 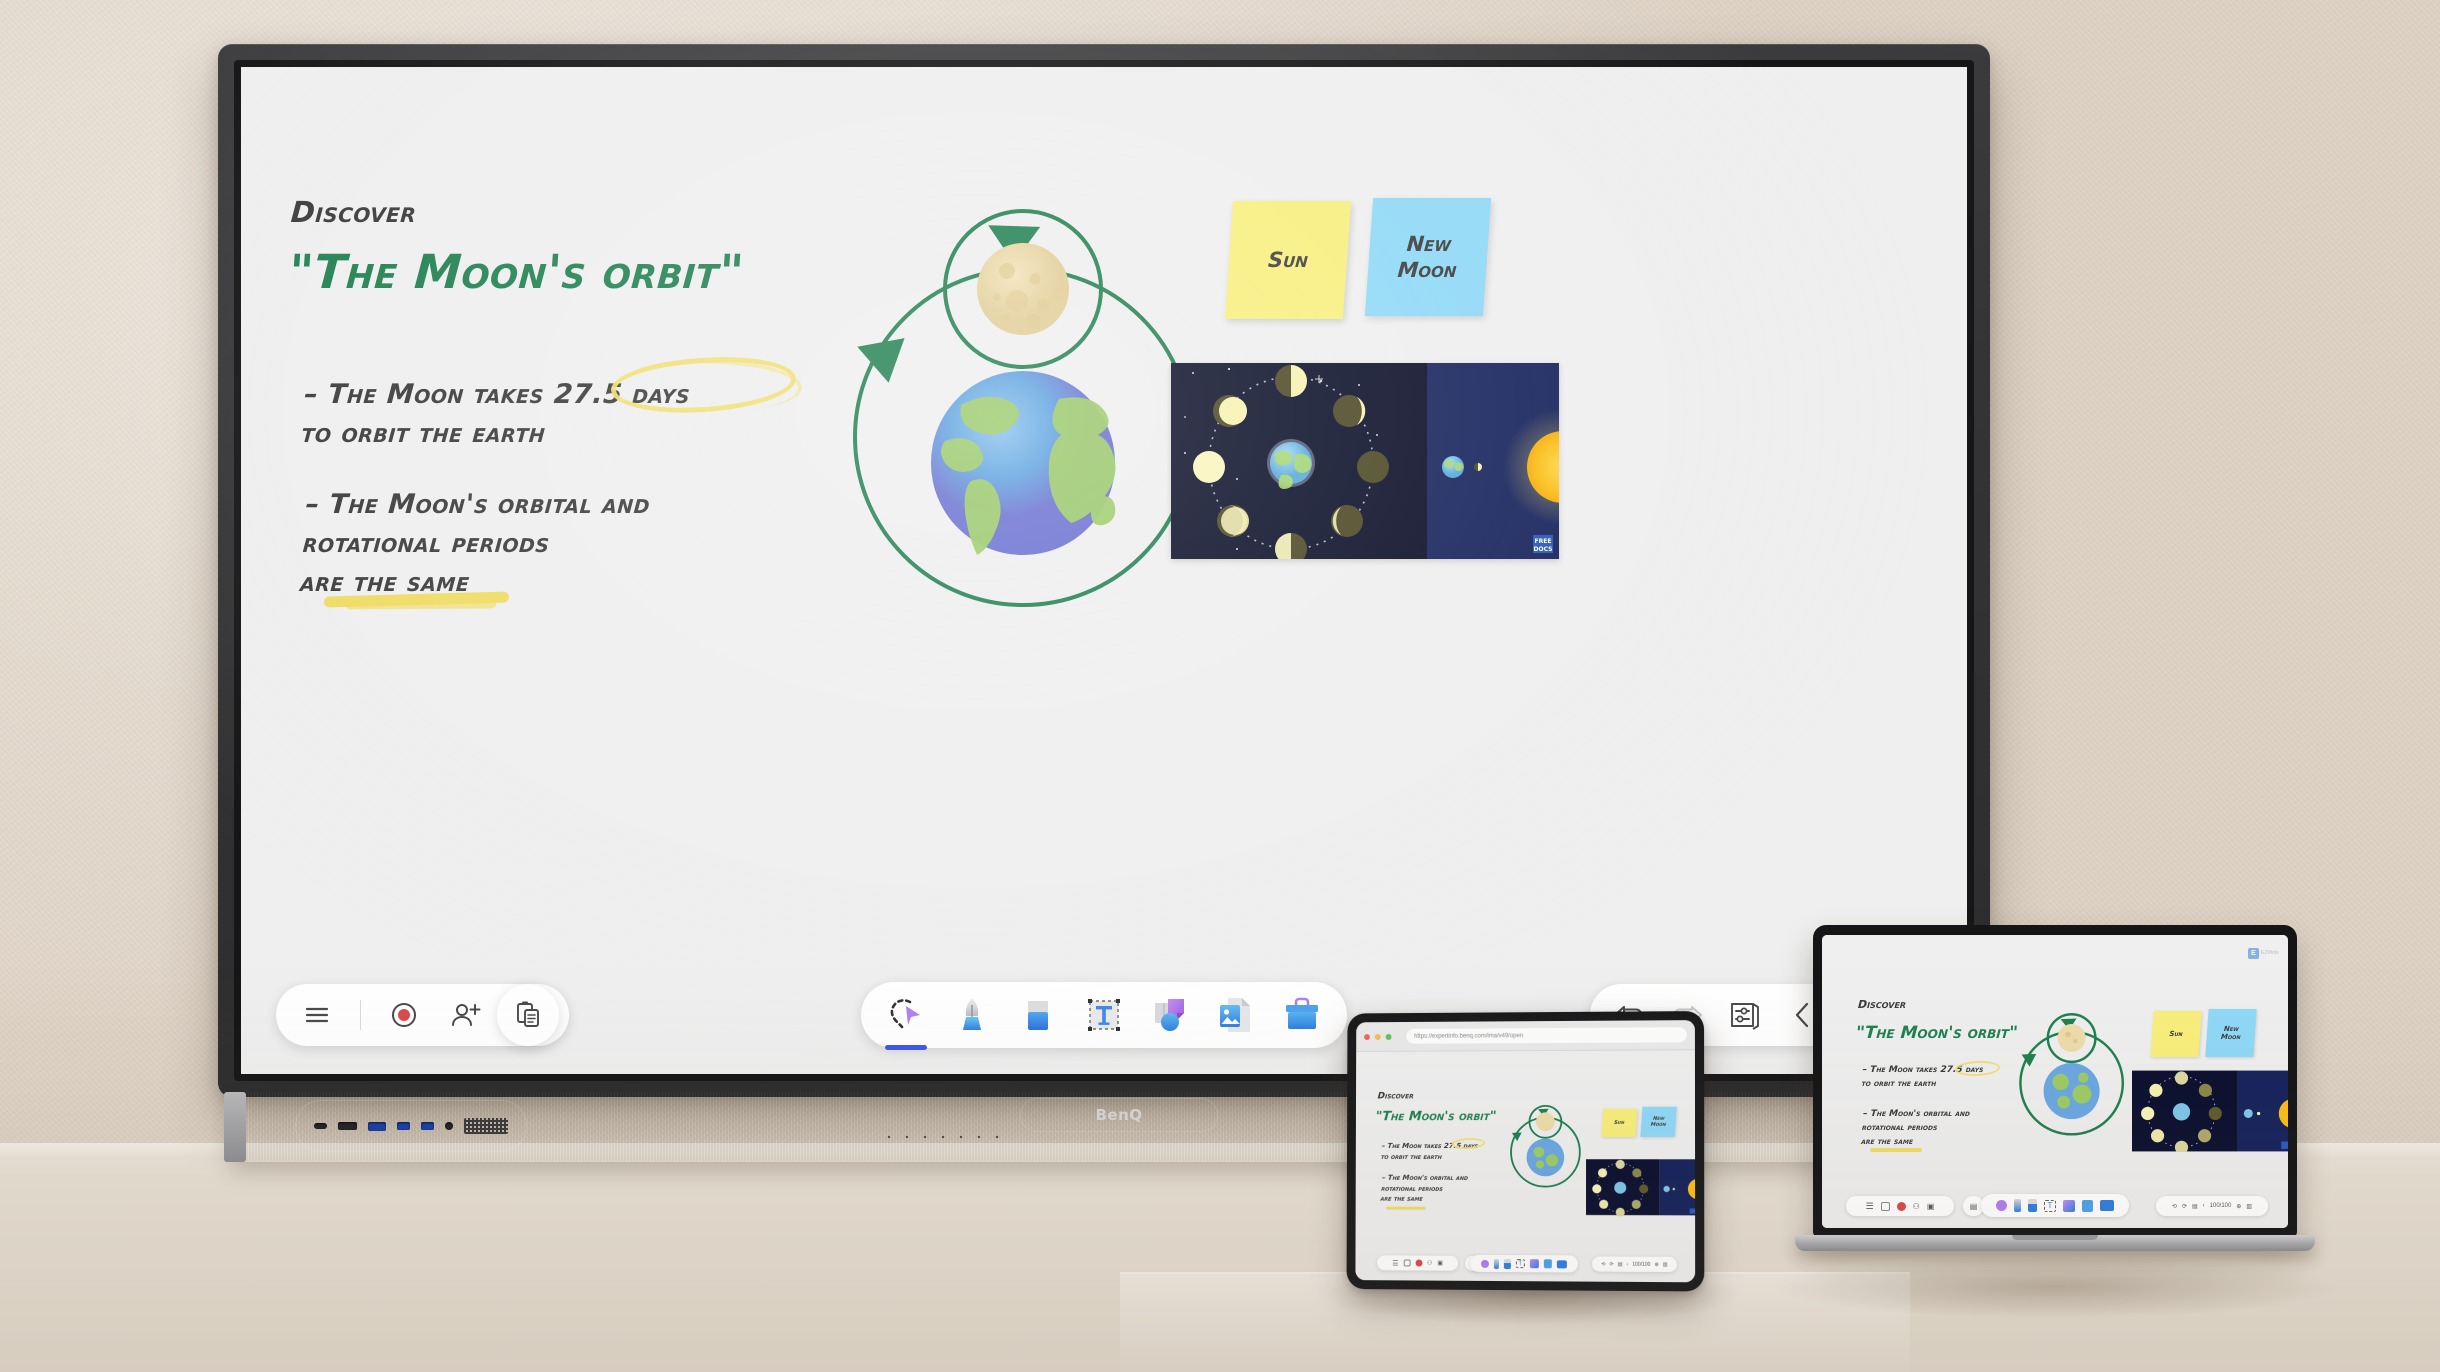 I want to click on moon-phases-image: FREE DOCS, so click(x=1365, y=461).